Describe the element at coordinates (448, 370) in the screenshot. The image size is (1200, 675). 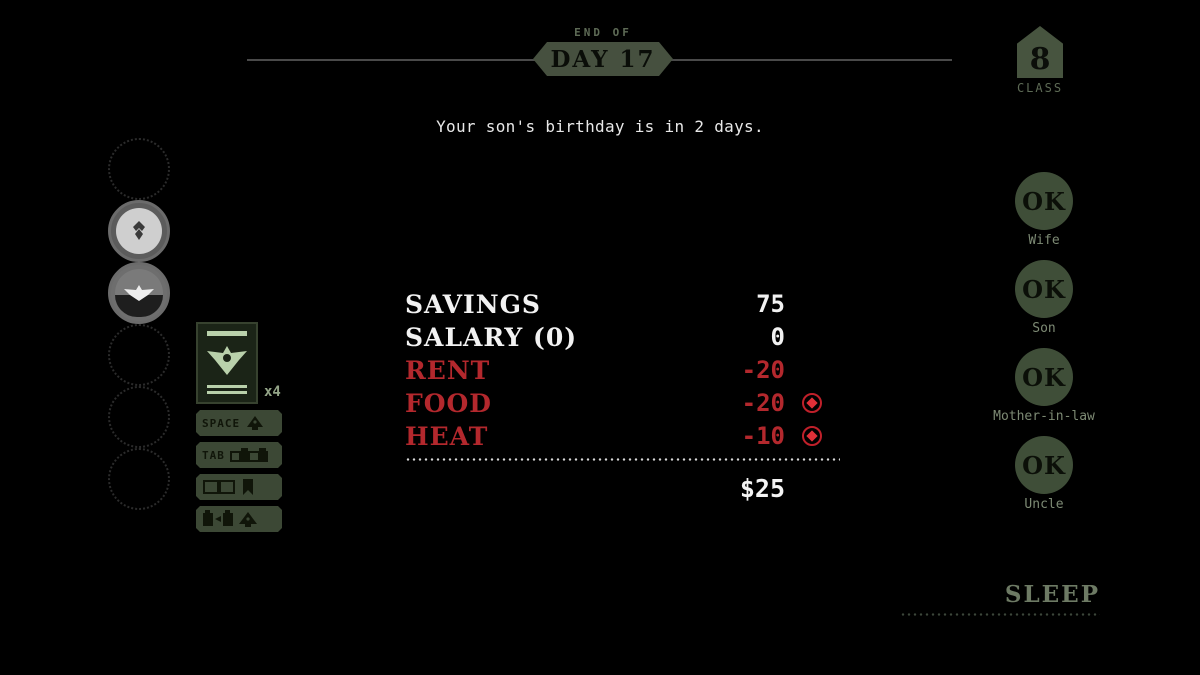
I see `finance-row-label: RENT` at that location.